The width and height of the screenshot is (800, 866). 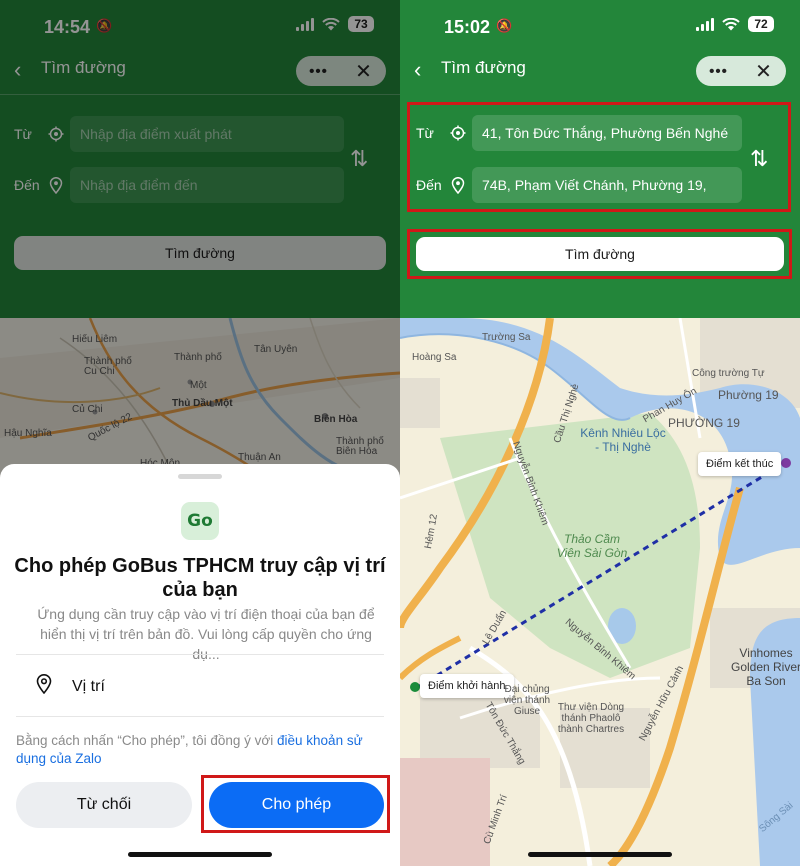 What do you see at coordinates (718, 71) in the screenshot?
I see `more-dots-icon: •••` at bounding box center [718, 71].